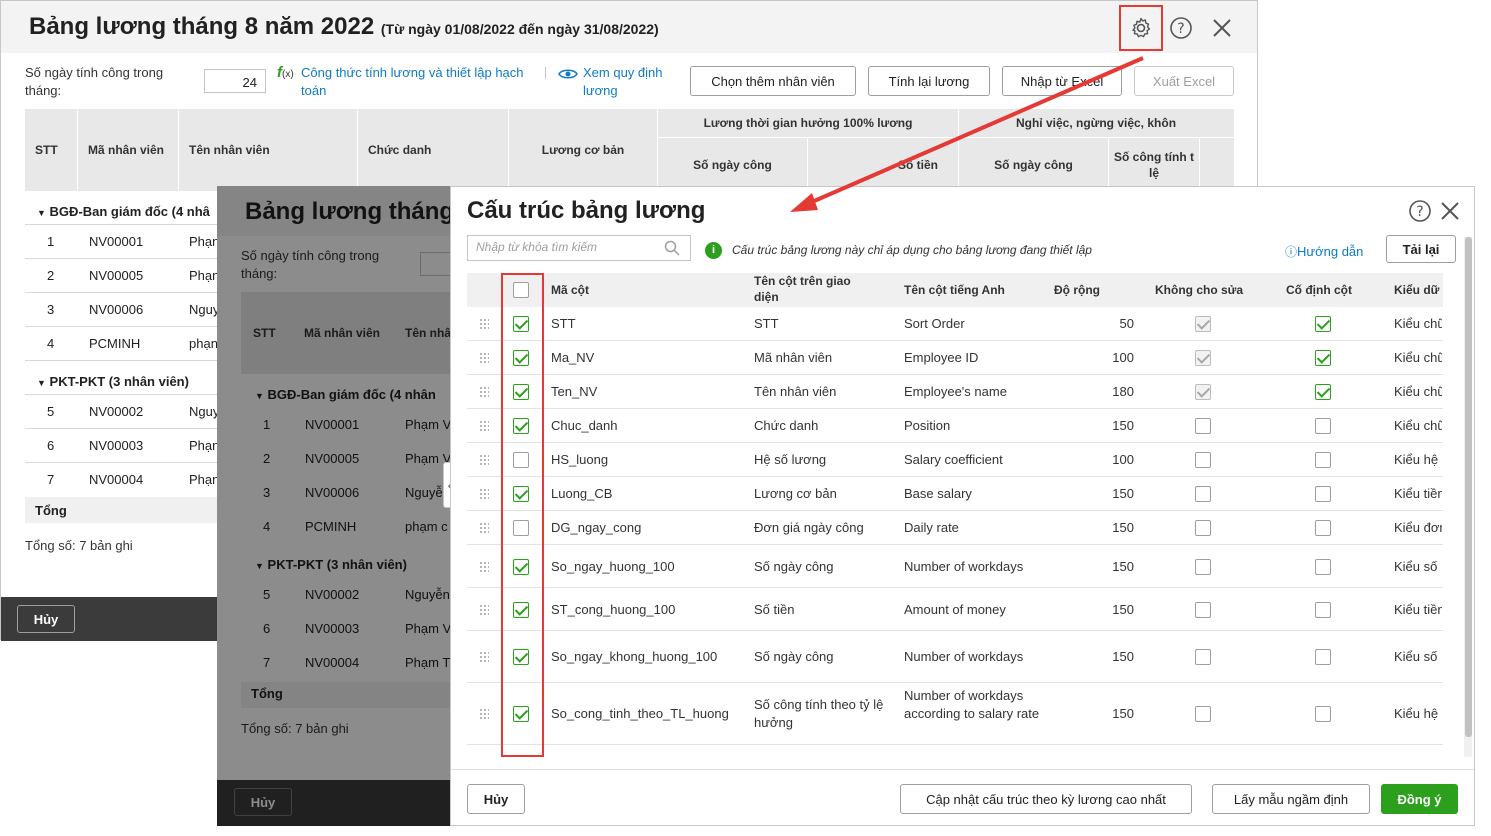  Describe the element at coordinates (1324, 251) in the screenshot. I see `help-link: ⓘHướng dẫn` at that location.